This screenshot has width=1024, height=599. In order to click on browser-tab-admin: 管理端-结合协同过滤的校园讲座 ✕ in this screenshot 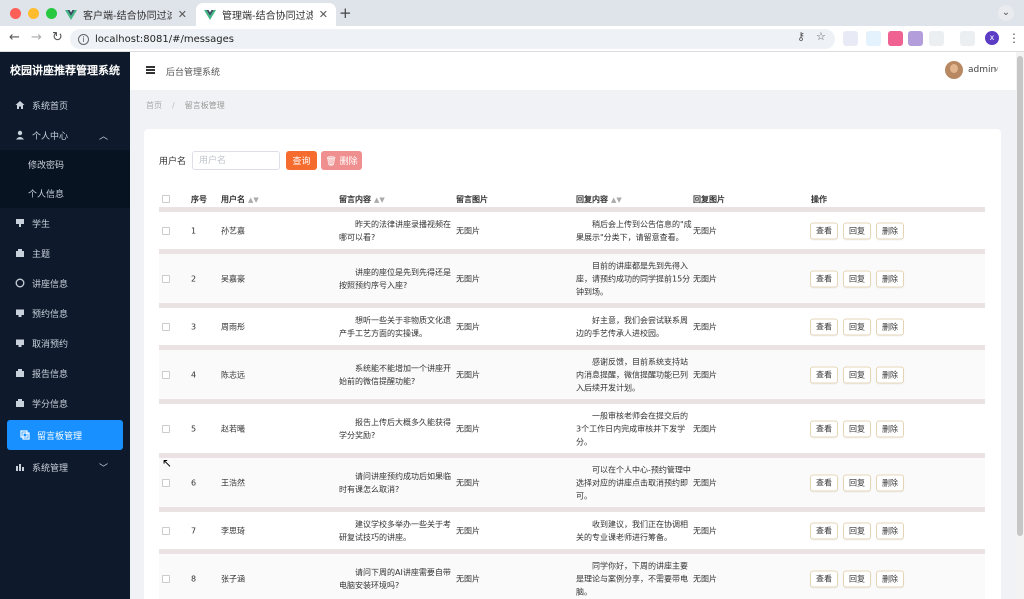, I will do `click(266, 14)`.